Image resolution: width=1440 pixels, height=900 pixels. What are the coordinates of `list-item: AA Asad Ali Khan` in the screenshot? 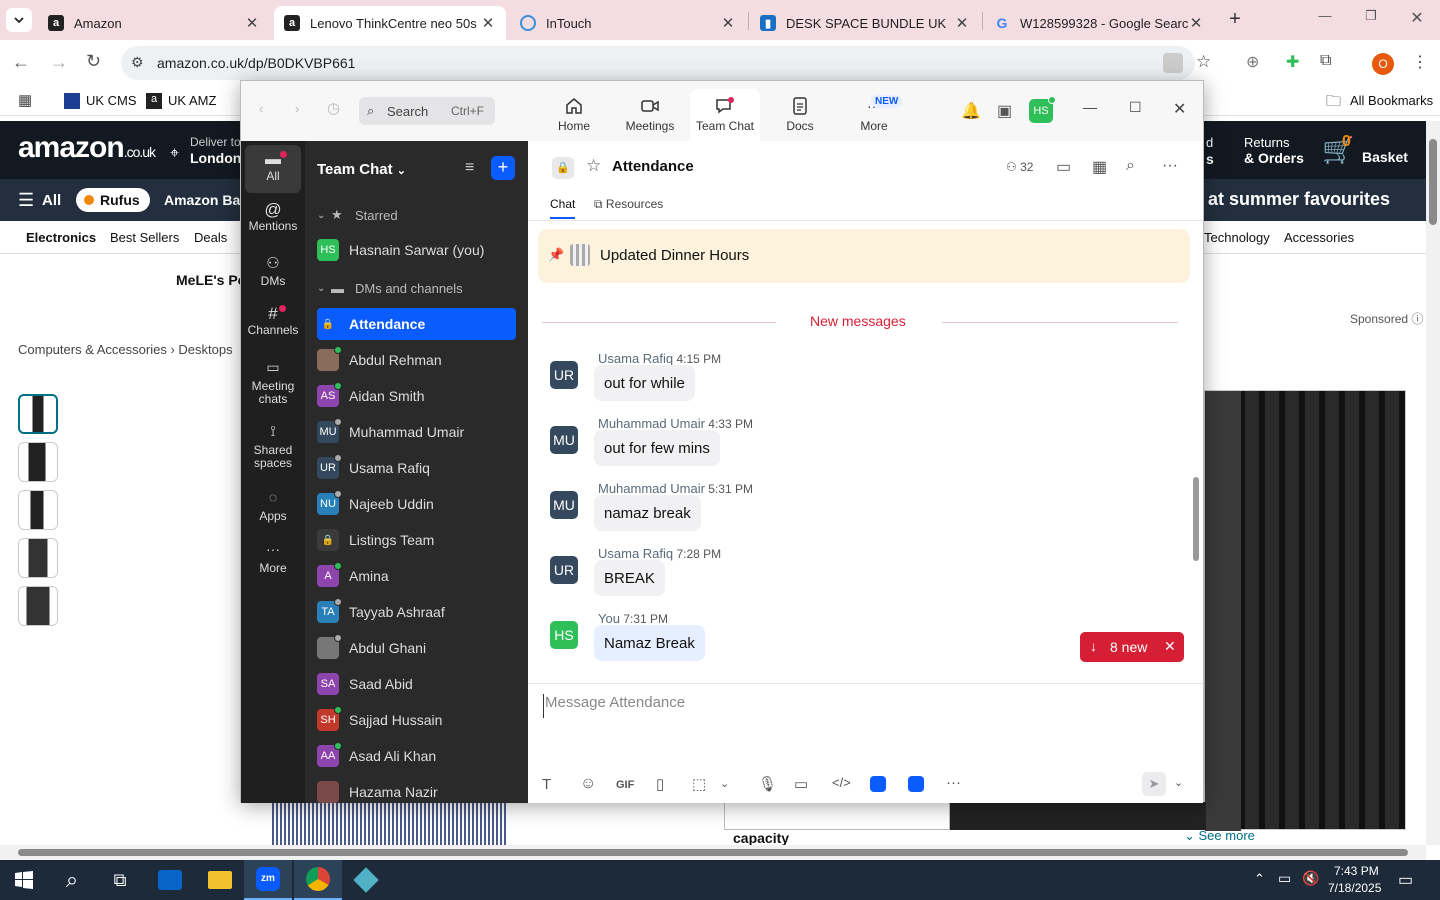 It's located at (416, 756).